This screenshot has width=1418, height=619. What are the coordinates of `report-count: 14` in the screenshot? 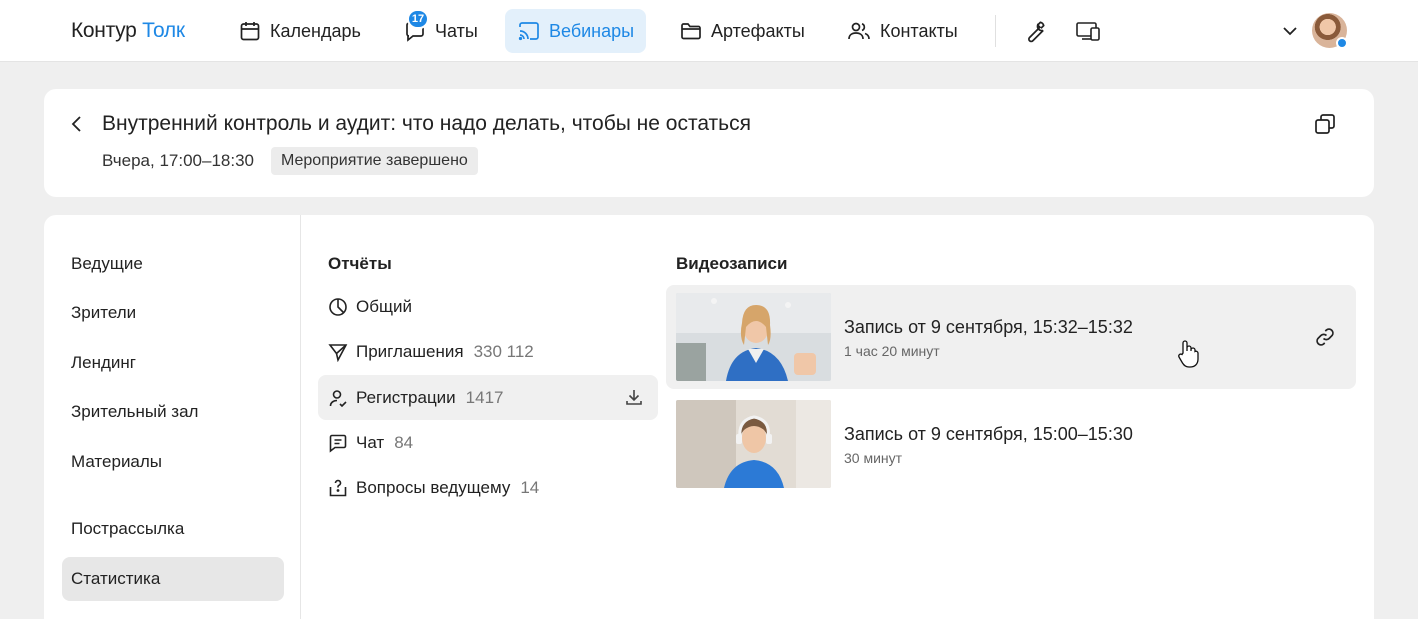 It's located at (530, 487).